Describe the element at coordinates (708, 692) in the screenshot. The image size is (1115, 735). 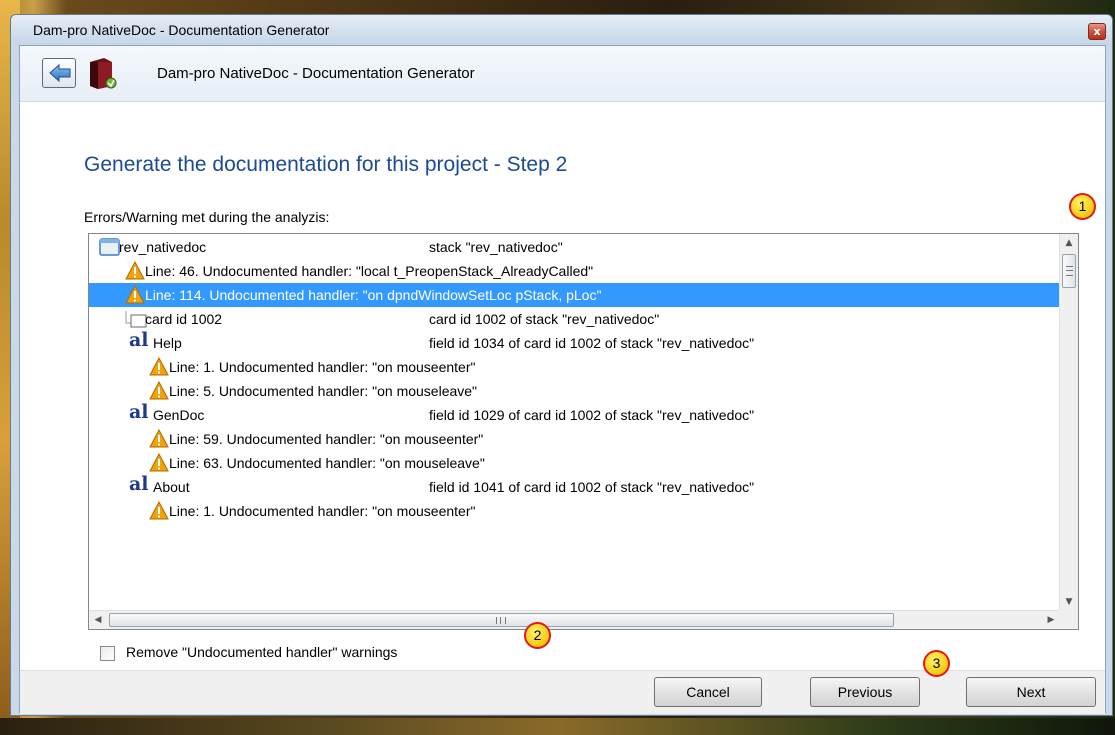
I see `cancel-button: Cancel` at that location.